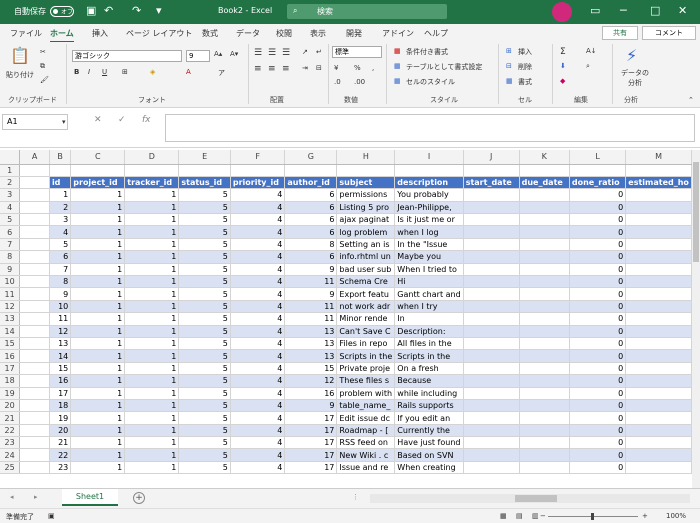 This screenshot has width=700, height=523. Describe the element at coordinates (64, 122) in the screenshot. I see `namebox-dropdown-icon: ▾` at that location.